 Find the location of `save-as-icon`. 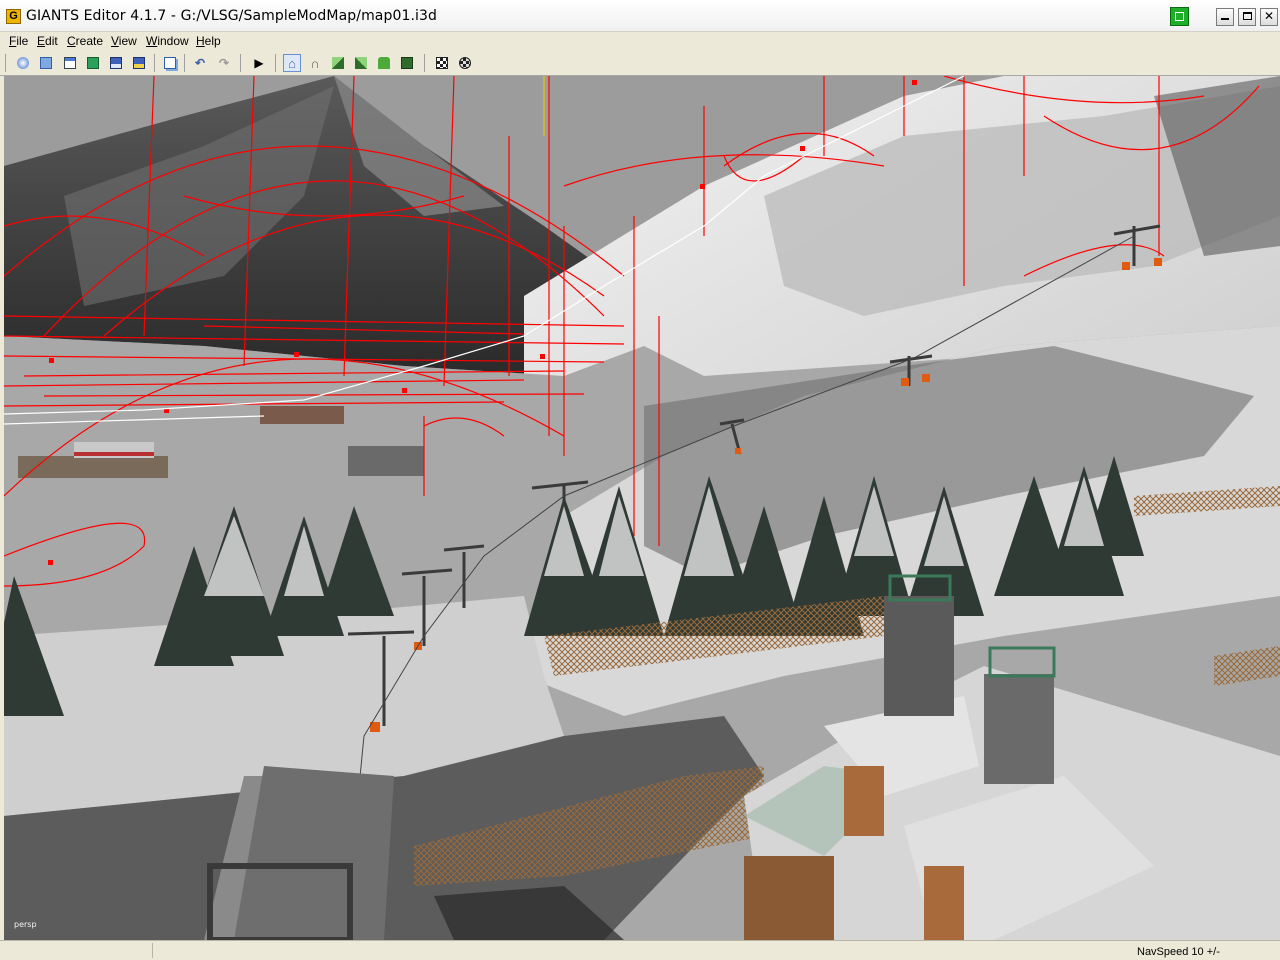

save-as-icon is located at coordinates (139, 63).